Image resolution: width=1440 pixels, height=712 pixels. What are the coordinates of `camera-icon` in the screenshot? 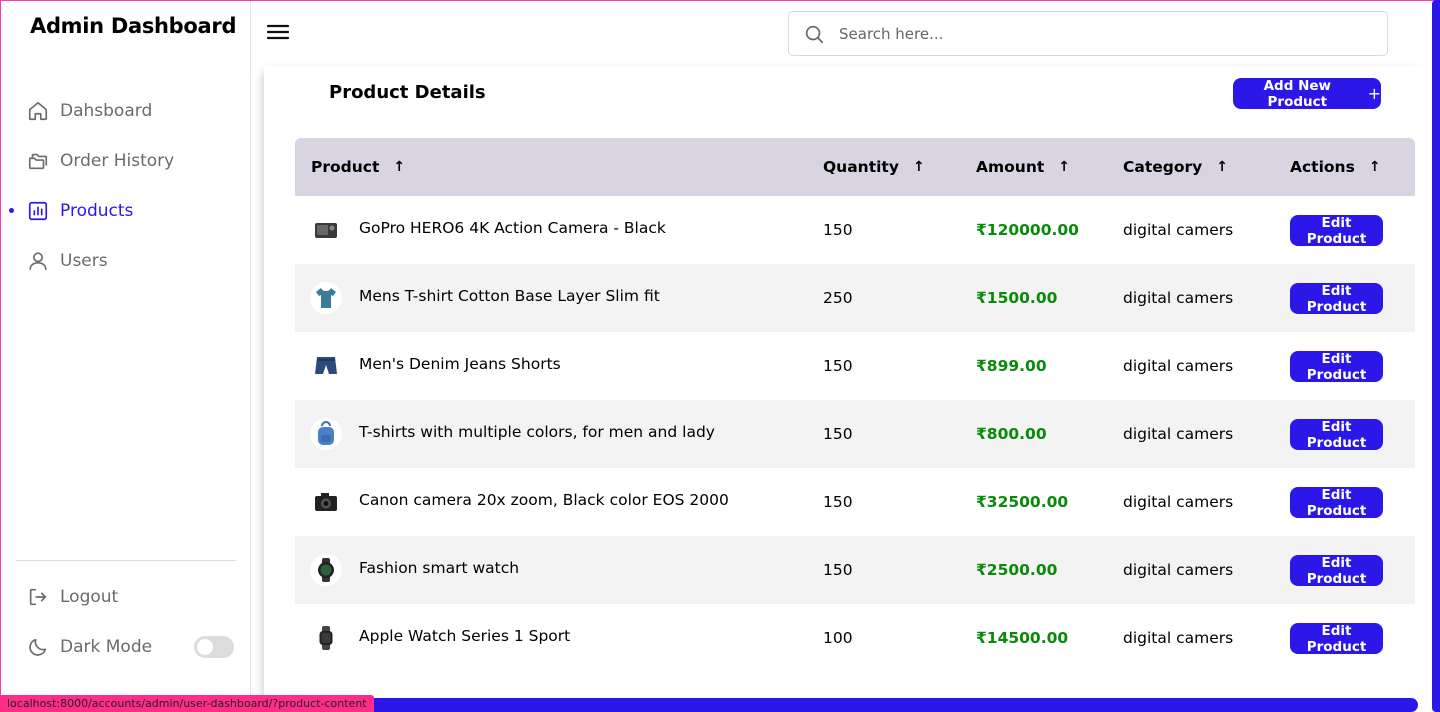 It's located at (326, 230).